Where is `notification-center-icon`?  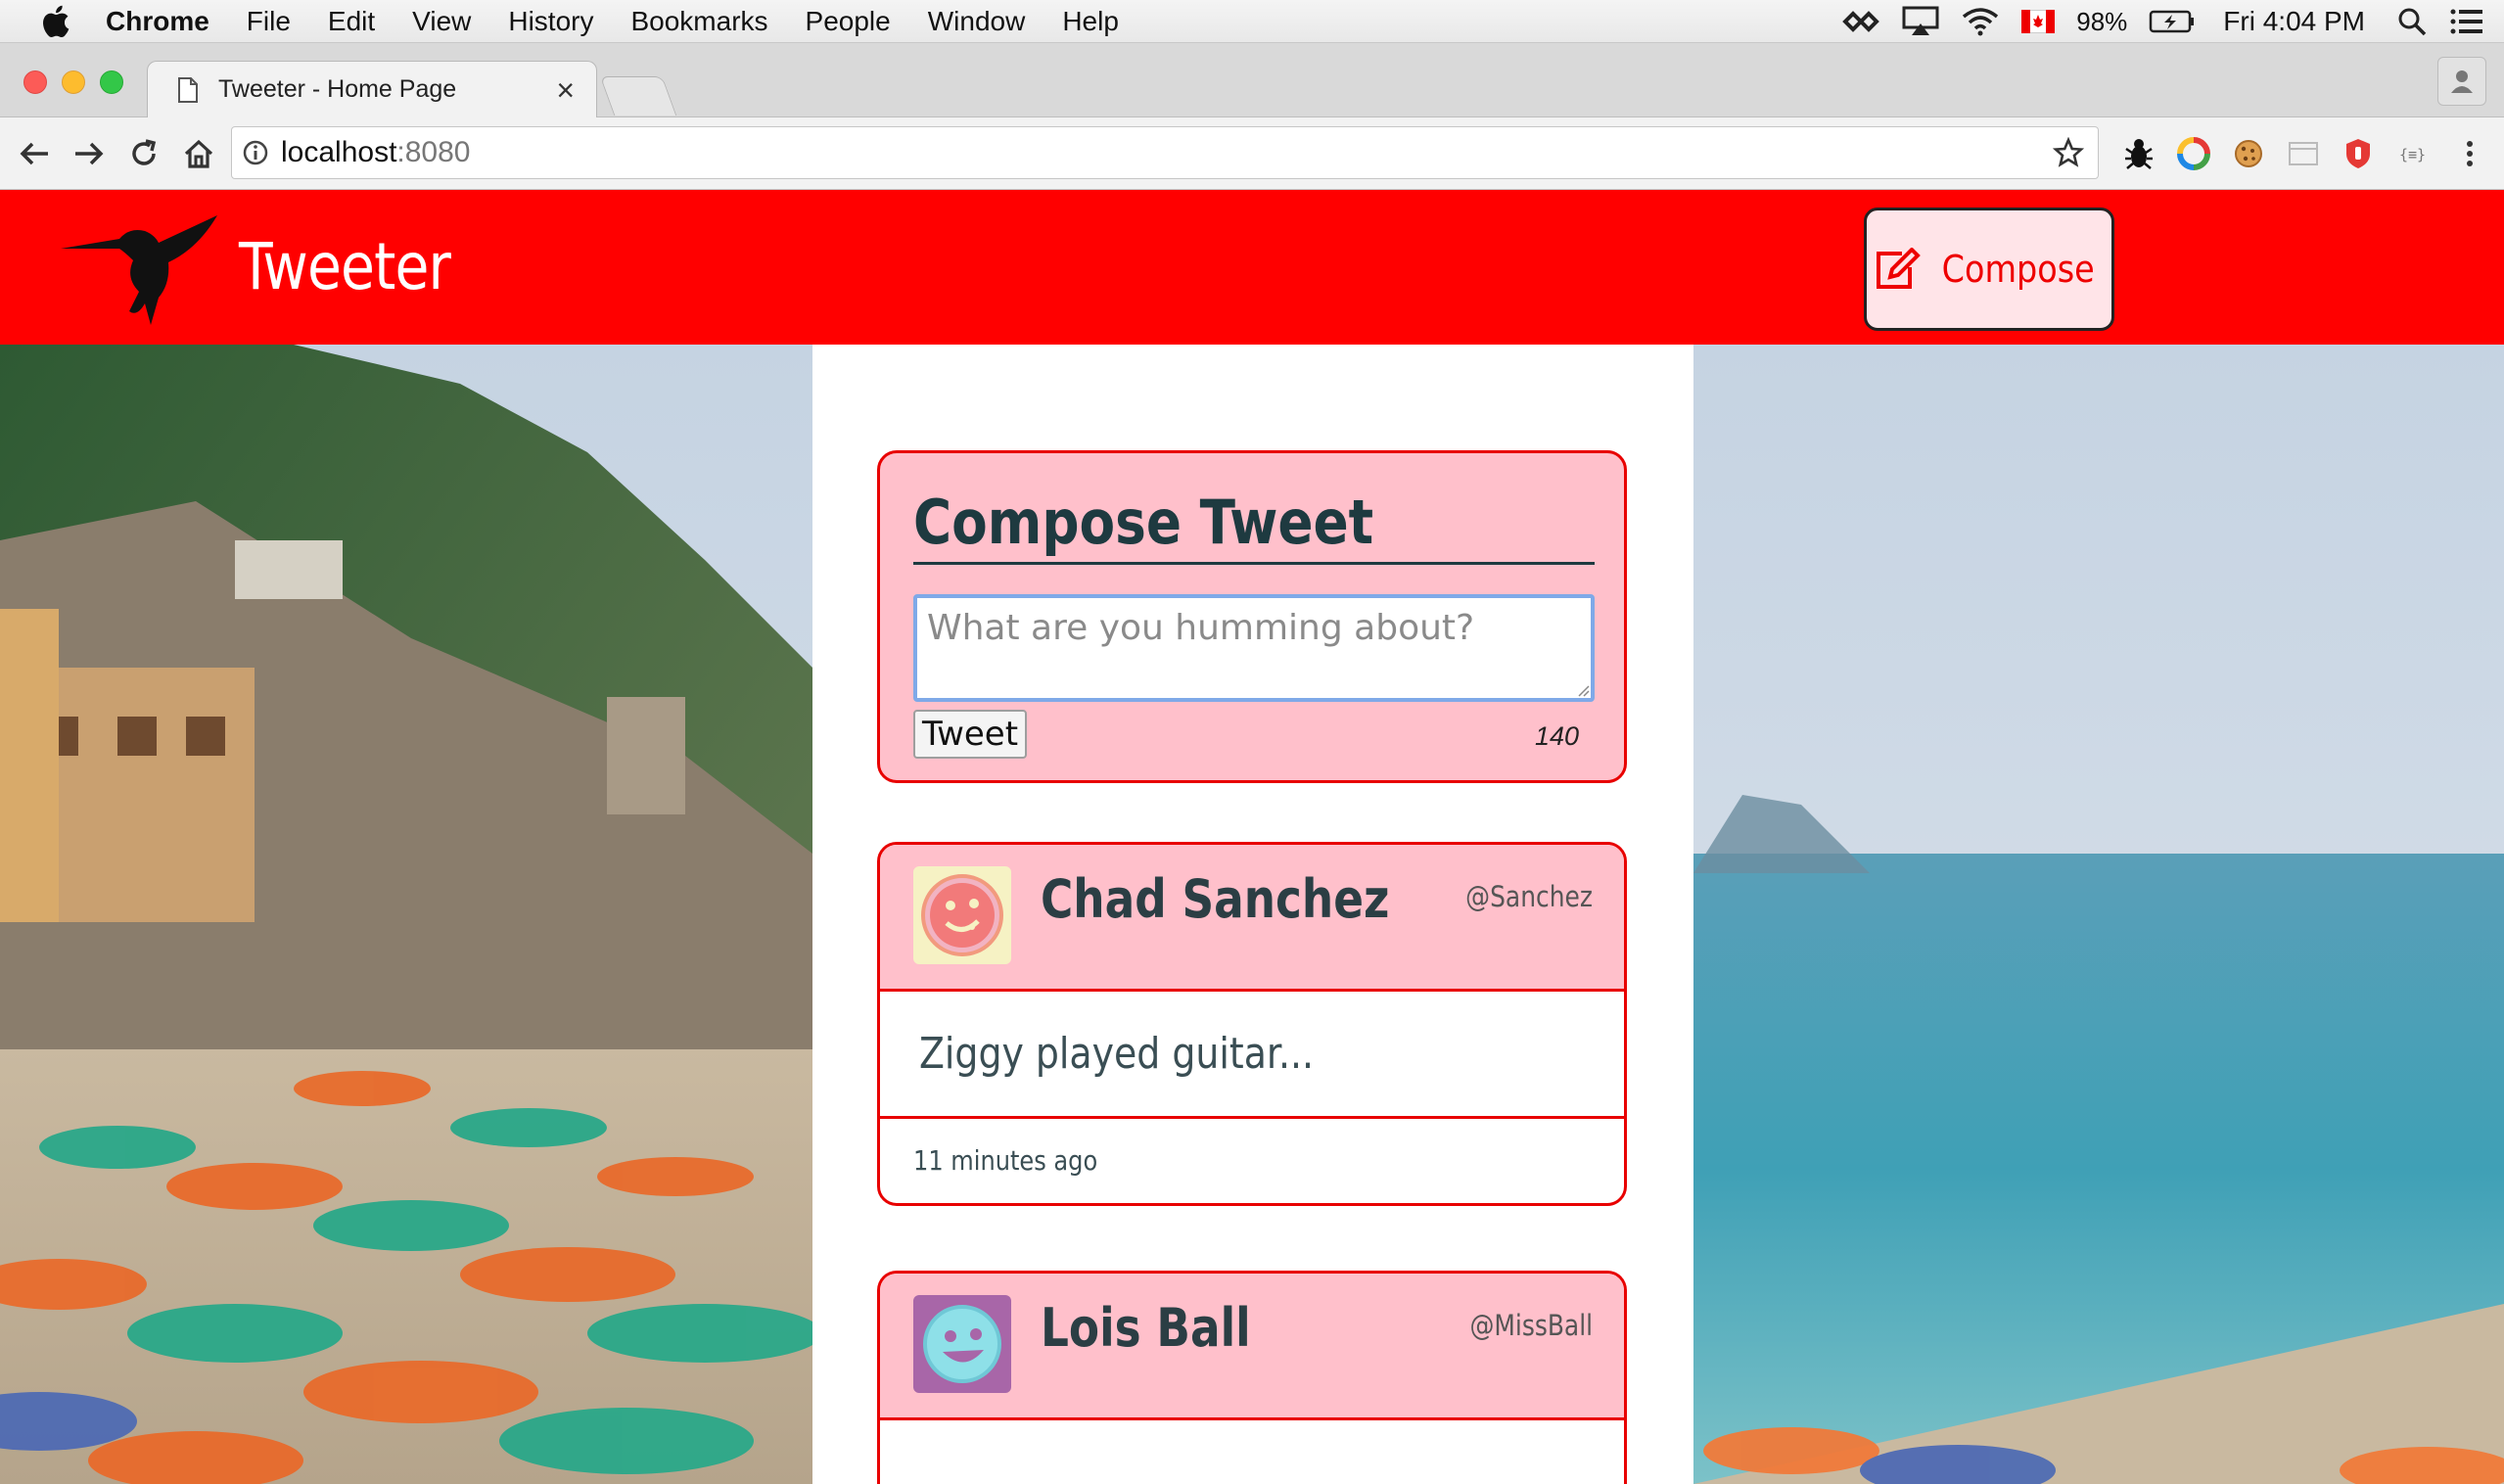 notification-center-icon is located at coordinates (2467, 21).